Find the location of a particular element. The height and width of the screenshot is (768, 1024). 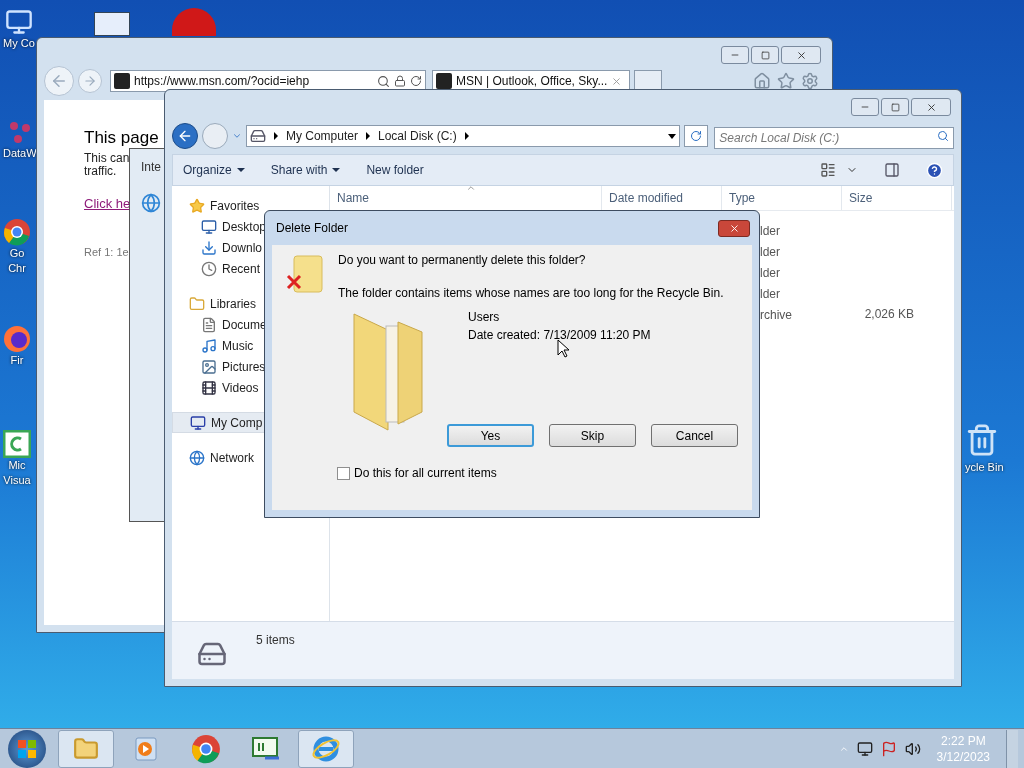

settings-icon is located at coordinates (810, 81).